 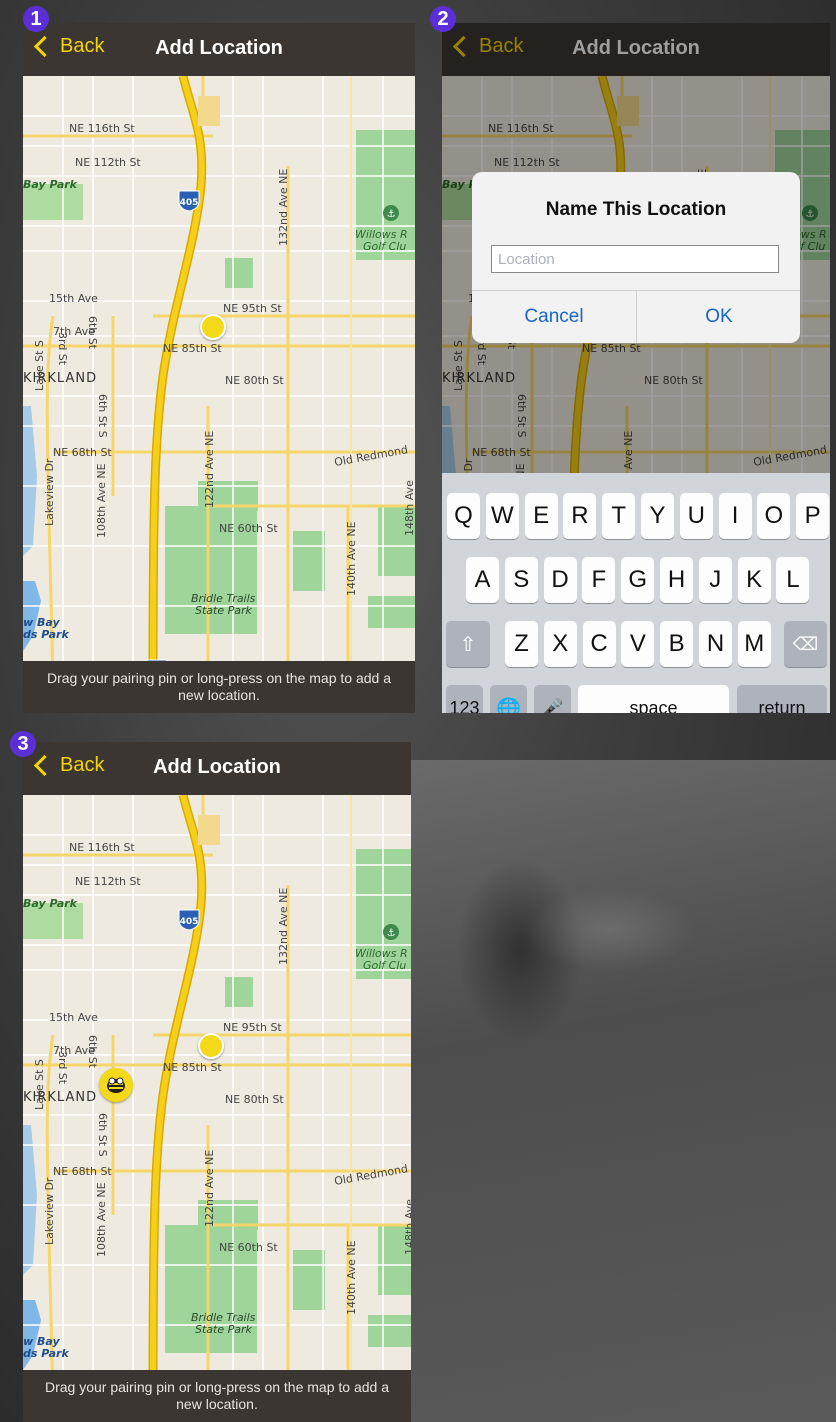 I want to click on map-label: NE 68th St, so click(x=82, y=452).